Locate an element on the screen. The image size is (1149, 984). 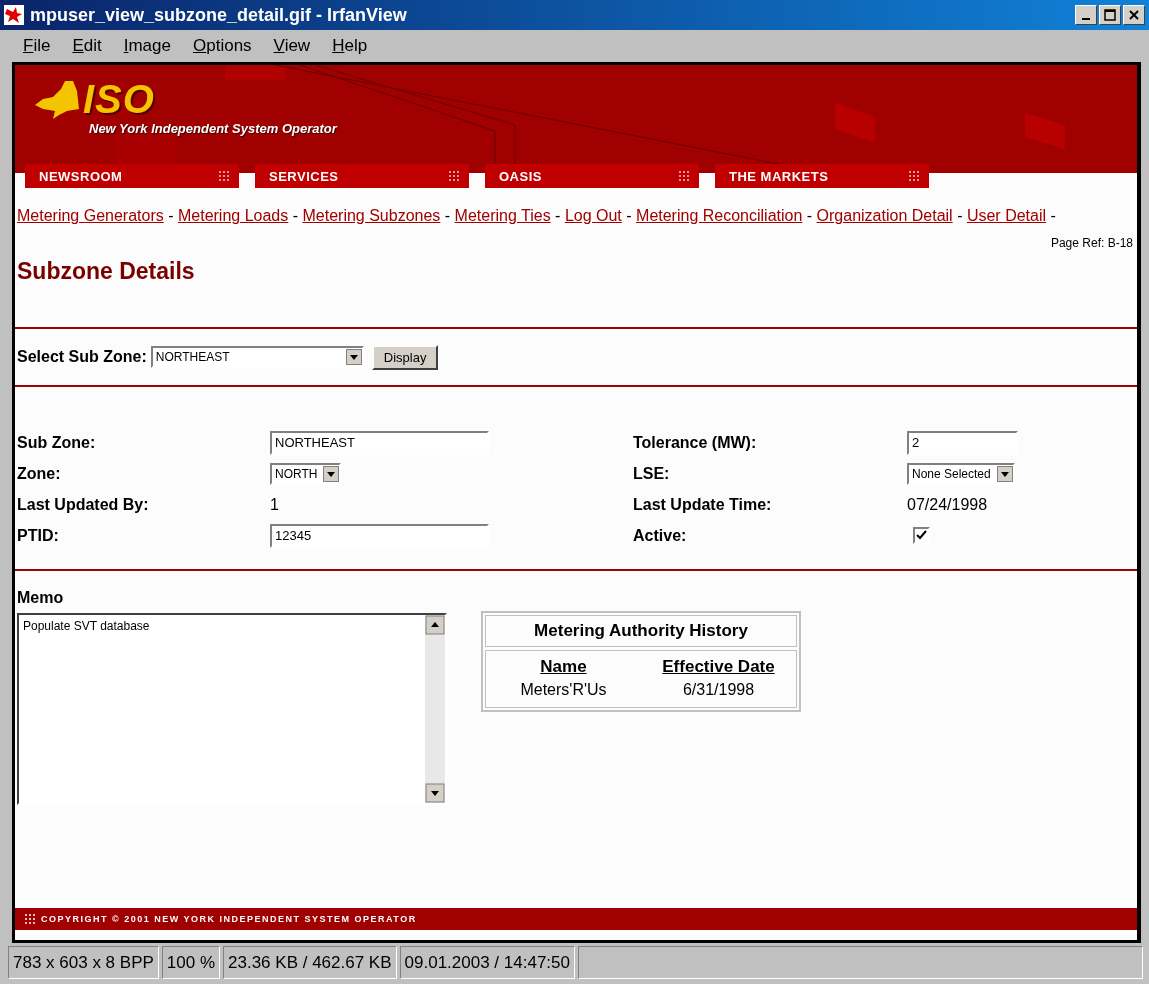
window-title: mpuser_view_subzone_detail.gif - IrfanView is located at coordinates (219, 15).